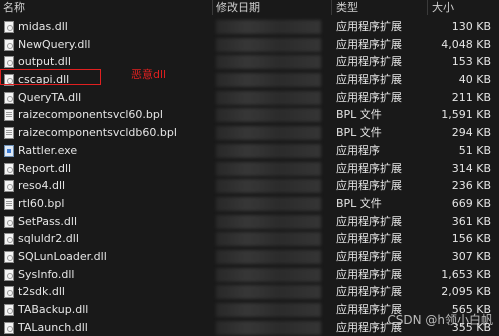 This screenshot has width=499, height=336. I want to click on file-row: SQLunLoader.dll 应用程序扩展 307 KB, so click(249, 257).